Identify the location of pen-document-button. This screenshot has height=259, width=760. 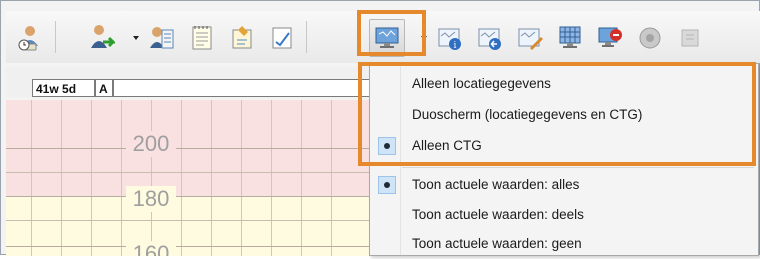
(530, 38).